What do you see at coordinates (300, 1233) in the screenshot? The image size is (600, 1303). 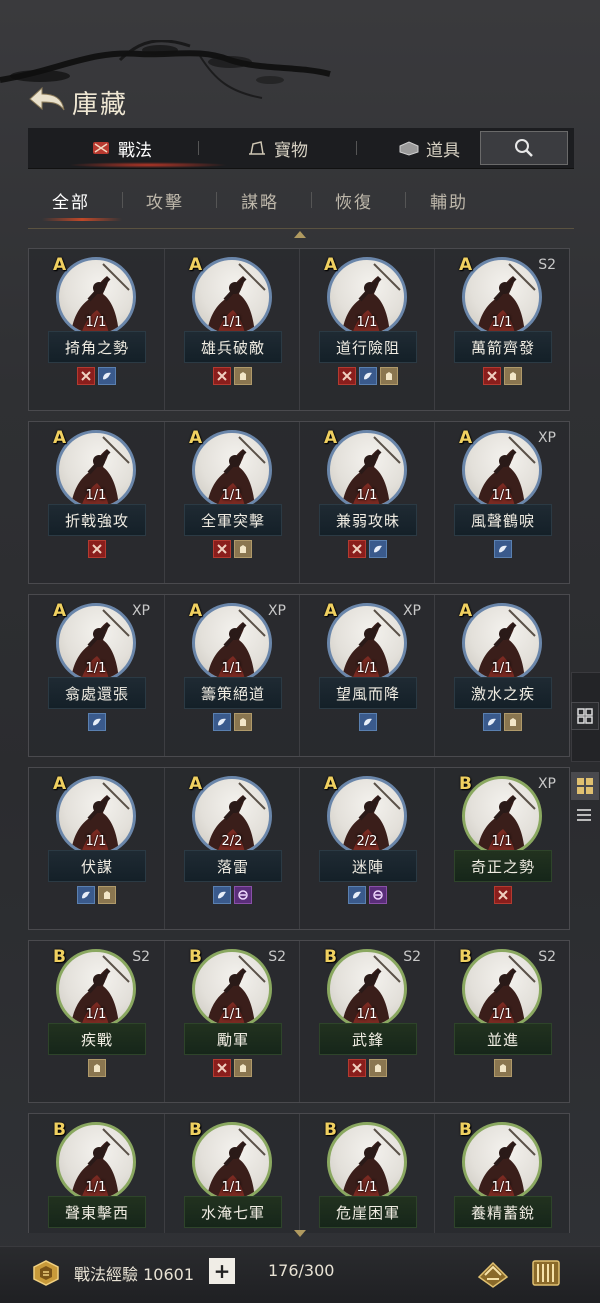 I see `scroll-down-arrow-icon` at bounding box center [300, 1233].